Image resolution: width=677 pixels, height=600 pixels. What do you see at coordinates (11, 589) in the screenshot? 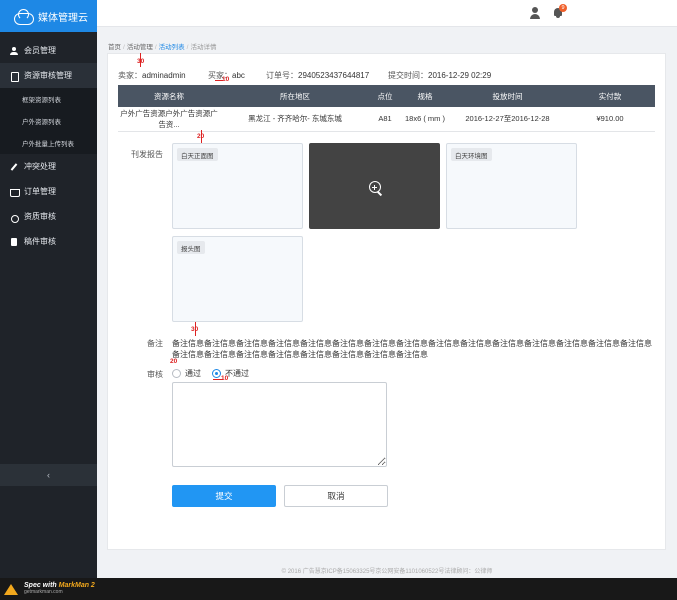
I see `markman-logo-icon` at bounding box center [11, 589].